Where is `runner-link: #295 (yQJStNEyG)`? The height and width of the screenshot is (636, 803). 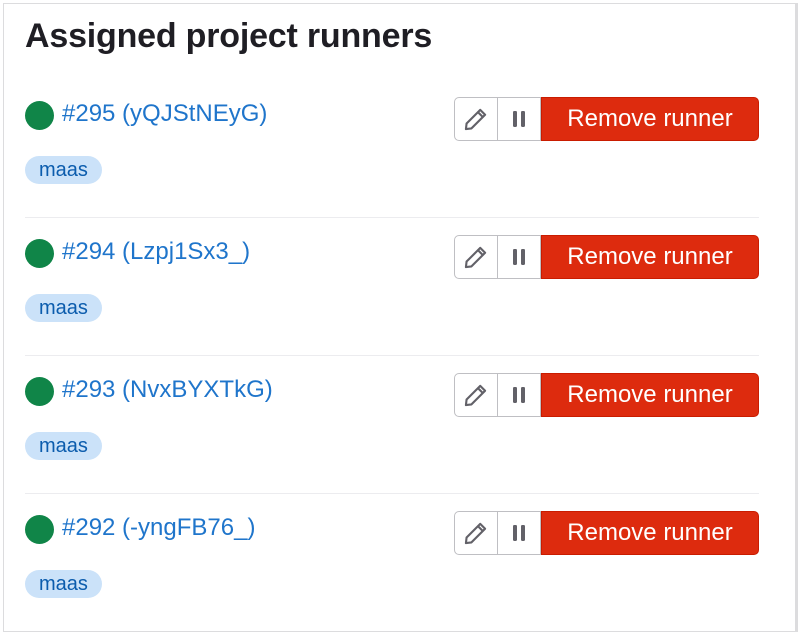
runner-link: #295 (yQJStNEyG) is located at coordinates (164, 114).